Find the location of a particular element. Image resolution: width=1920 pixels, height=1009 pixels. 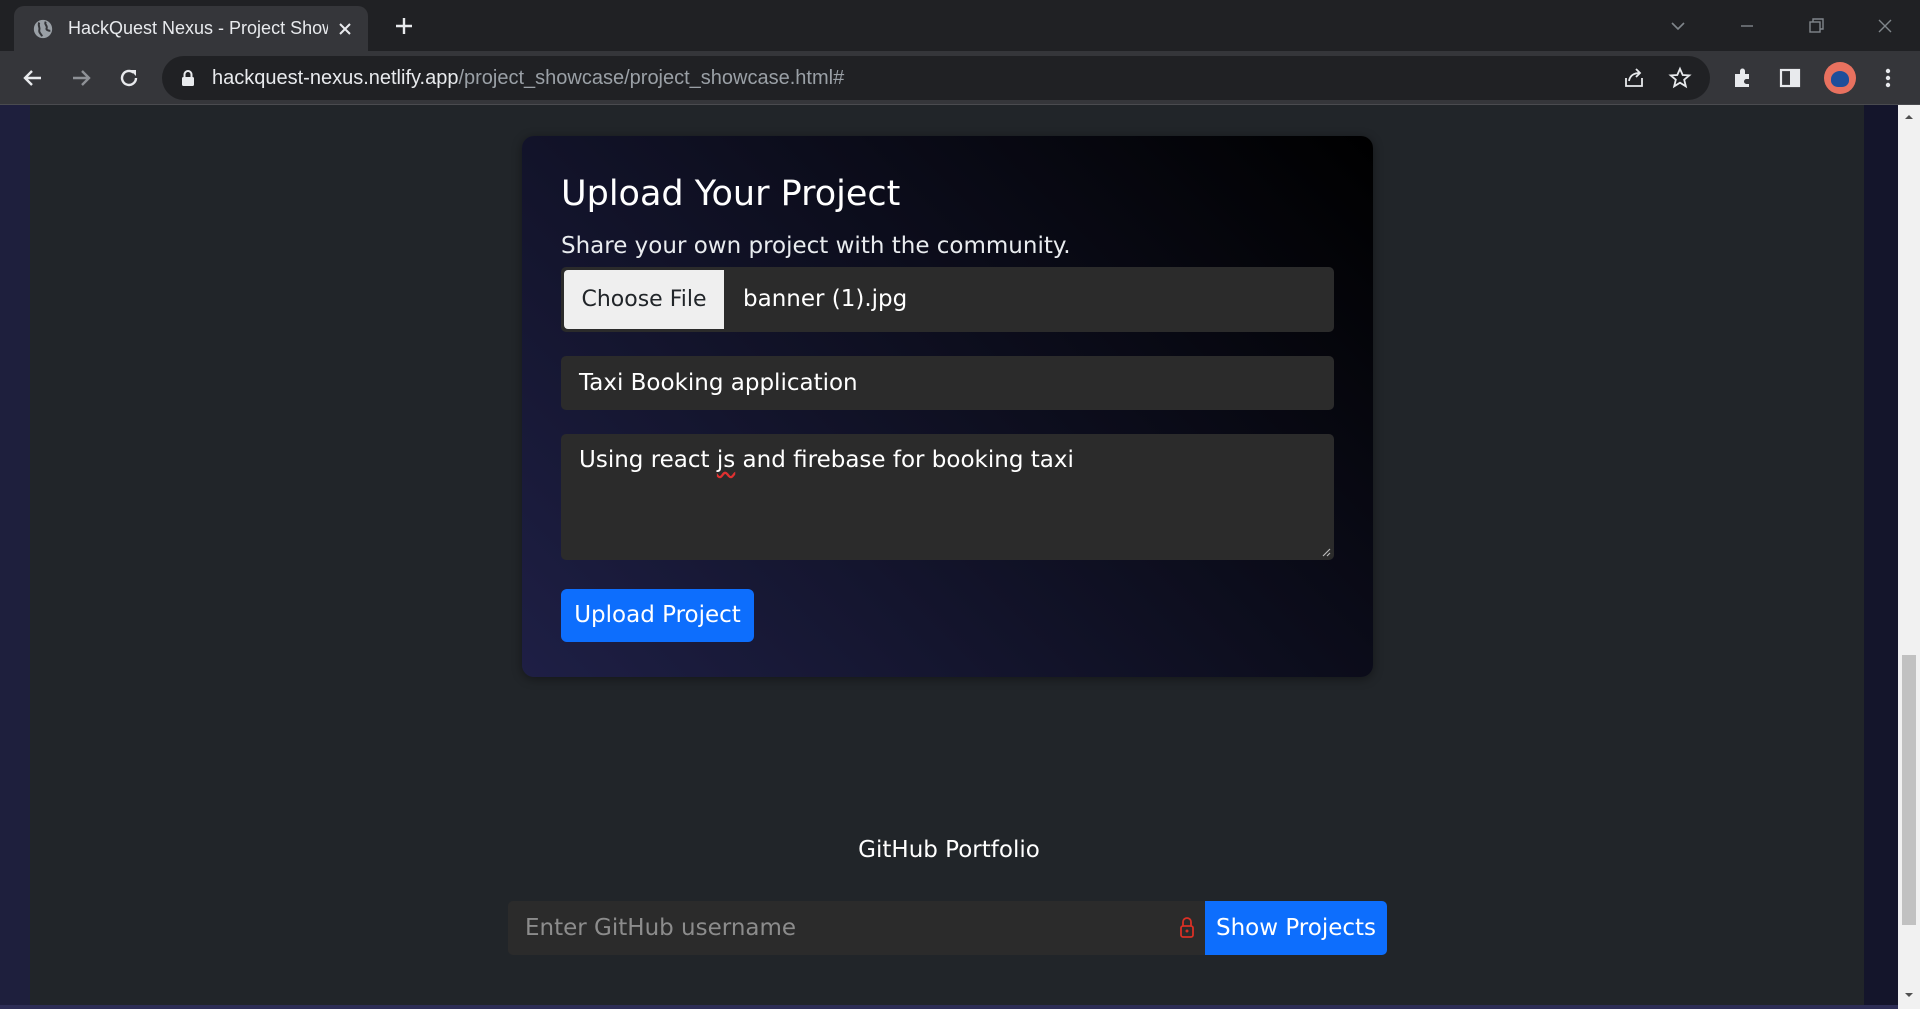

github-portfolio-title: GitHub Portfolio is located at coordinates (949, 850).